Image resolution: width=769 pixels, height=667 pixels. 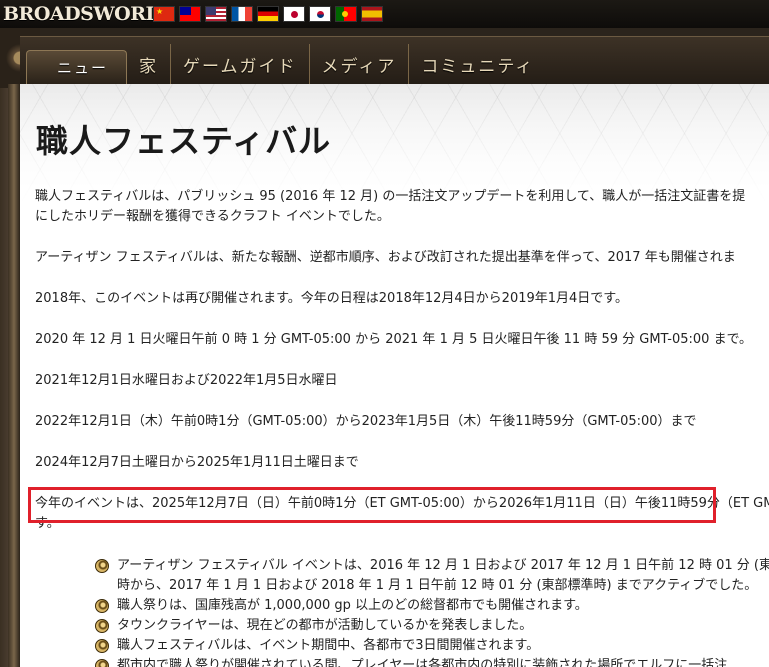 I want to click on nav-tab-community: コミュニティ, so click(x=478, y=66).